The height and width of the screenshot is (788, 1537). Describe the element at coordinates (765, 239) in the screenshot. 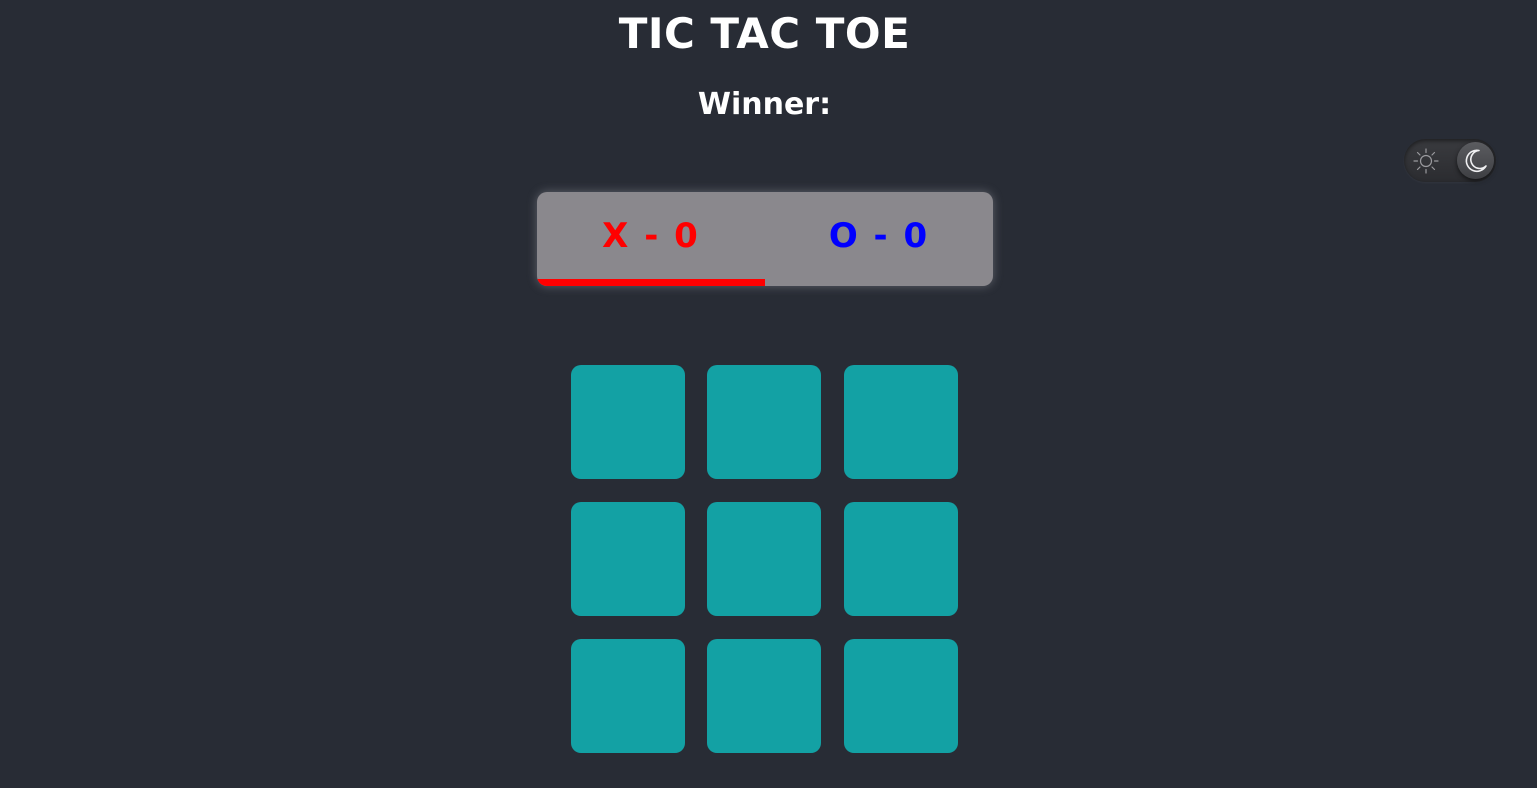

I see `scoreboard: X - 0 O - 0` at that location.